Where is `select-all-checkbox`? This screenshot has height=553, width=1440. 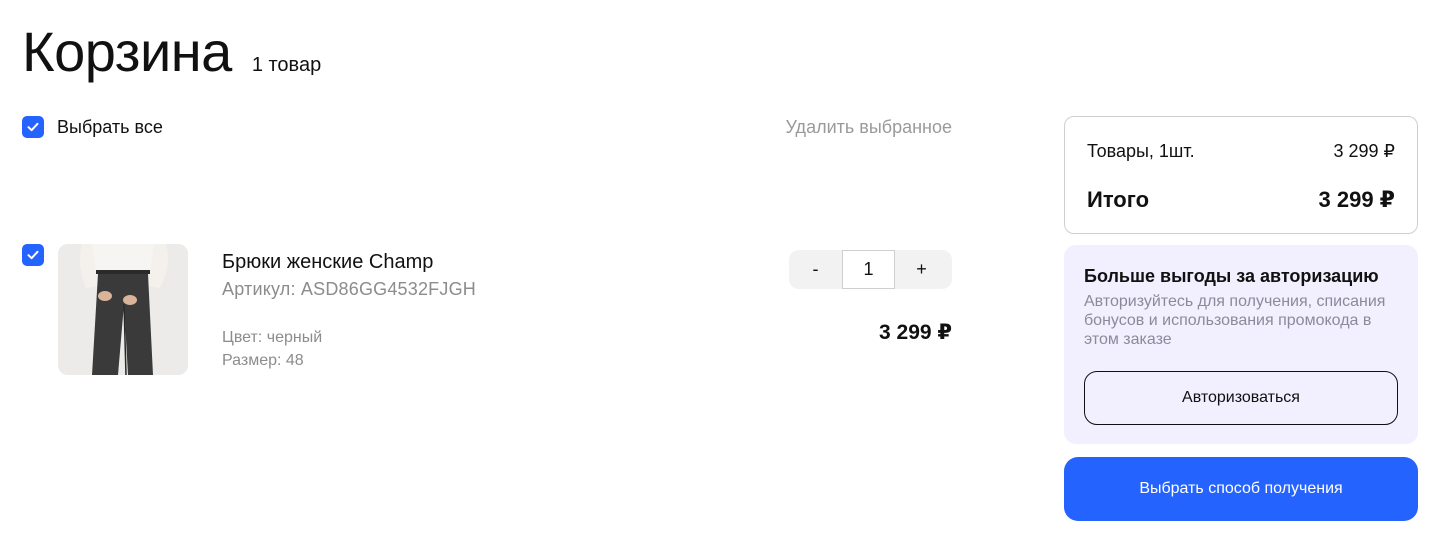 select-all-checkbox is located at coordinates (33, 127).